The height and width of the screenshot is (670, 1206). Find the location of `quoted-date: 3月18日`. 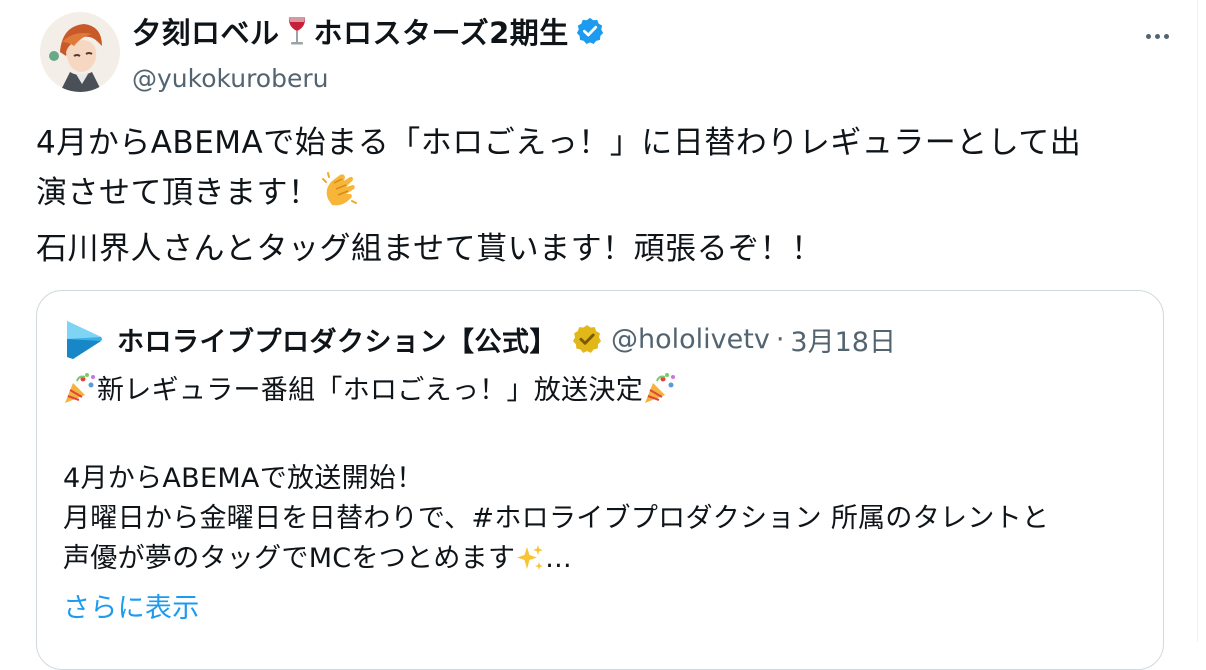

quoted-date: 3月18日 is located at coordinates (843, 339).